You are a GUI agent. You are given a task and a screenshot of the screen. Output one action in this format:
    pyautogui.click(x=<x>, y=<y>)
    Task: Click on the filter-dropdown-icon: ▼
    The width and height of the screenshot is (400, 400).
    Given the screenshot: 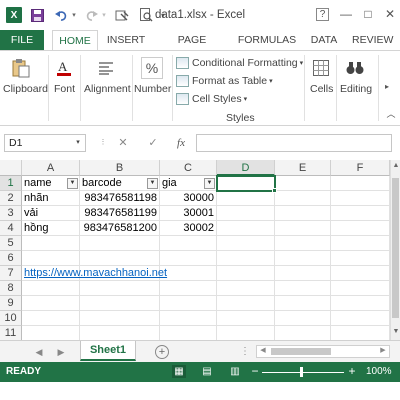 What is the action you would take?
    pyautogui.click(x=152, y=183)
    